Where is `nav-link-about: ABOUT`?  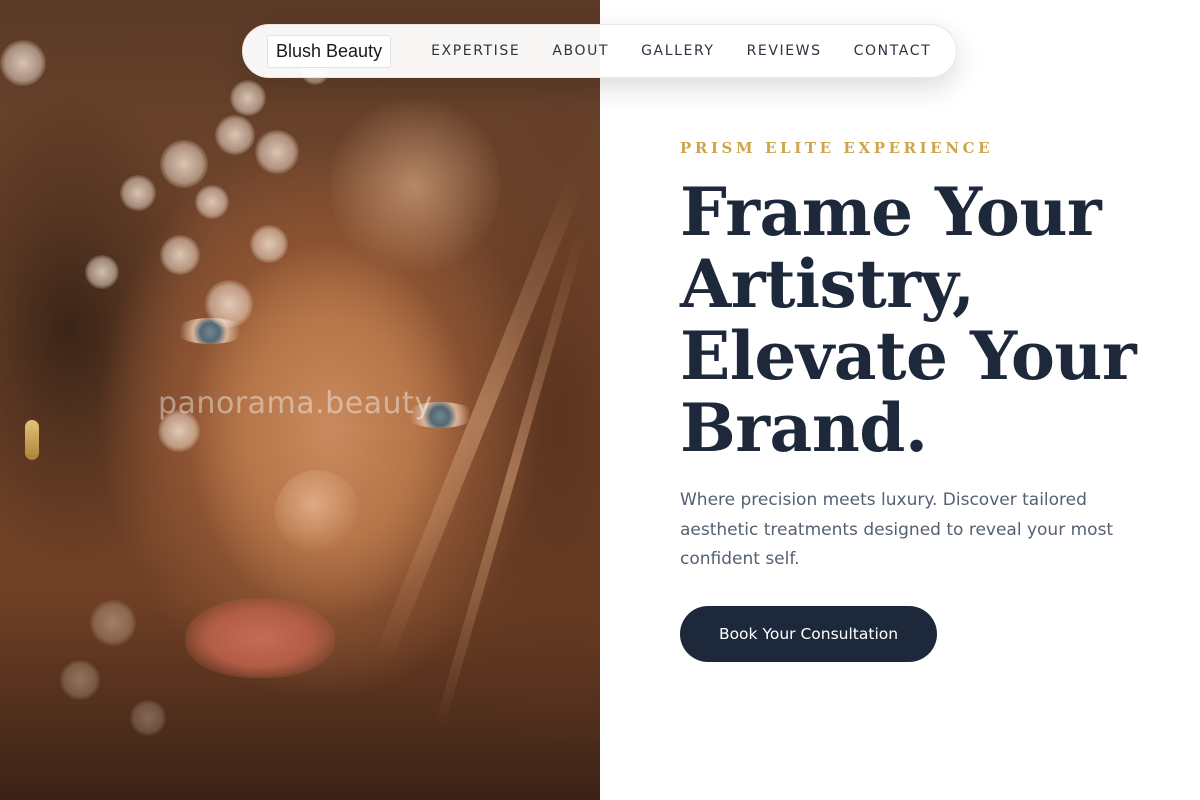
nav-link-about: ABOUT is located at coordinates (580, 51).